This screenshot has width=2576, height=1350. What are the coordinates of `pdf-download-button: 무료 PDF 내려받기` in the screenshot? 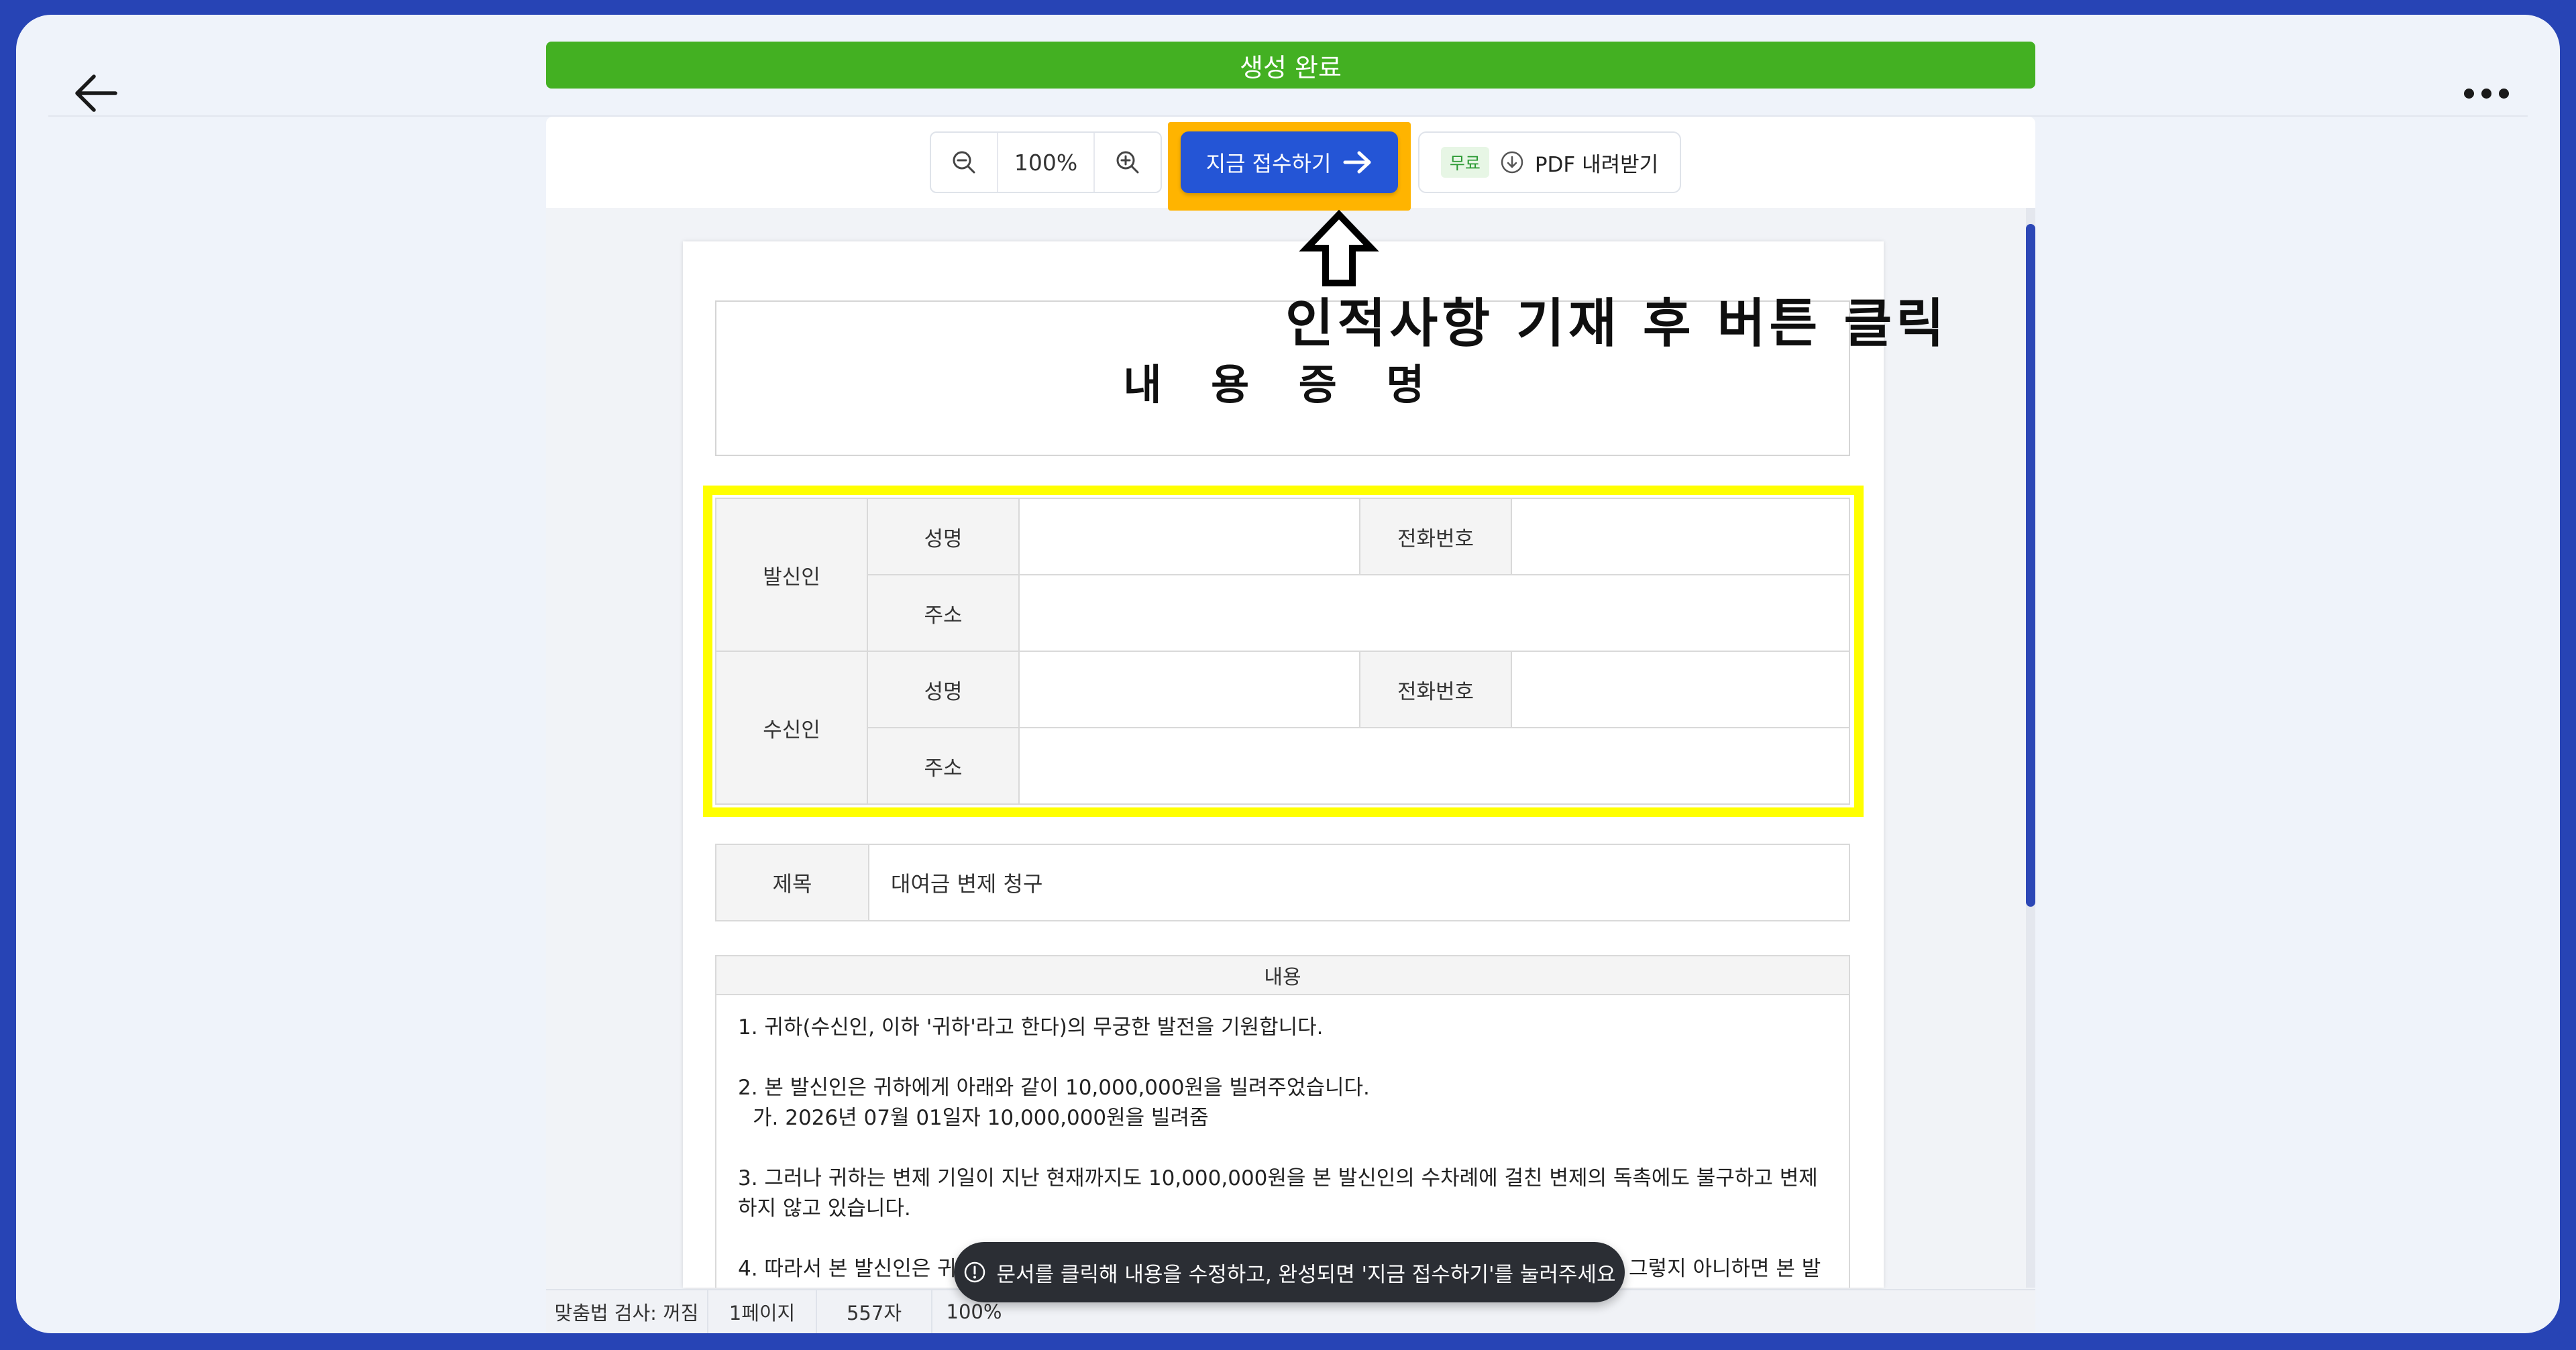 It's located at (1549, 162).